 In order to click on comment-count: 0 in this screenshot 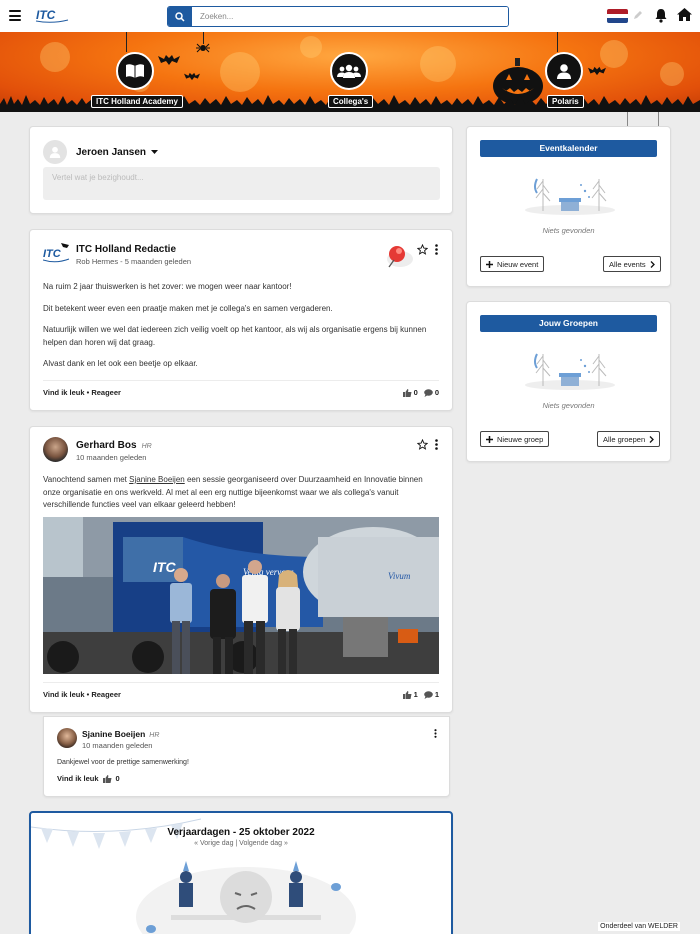, I will do `click(431, 392)`.